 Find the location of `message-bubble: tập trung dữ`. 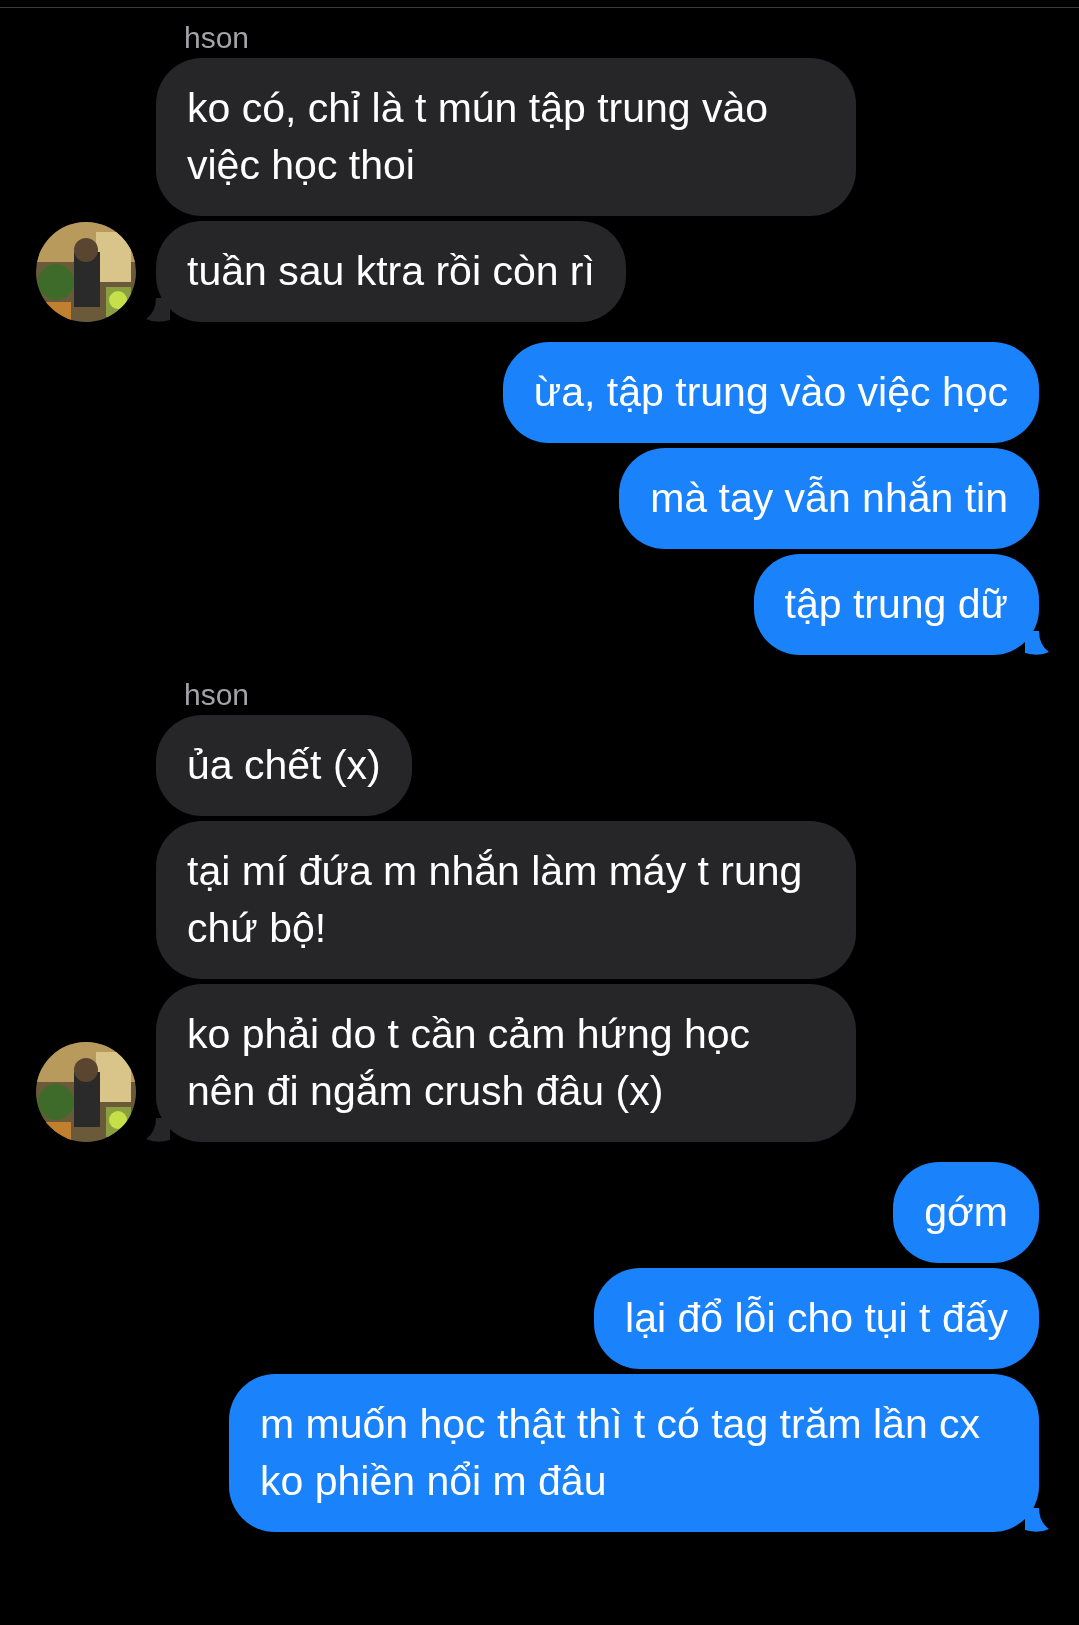

message-bubble: tập trung dữ is located at coordinates (896, 604).